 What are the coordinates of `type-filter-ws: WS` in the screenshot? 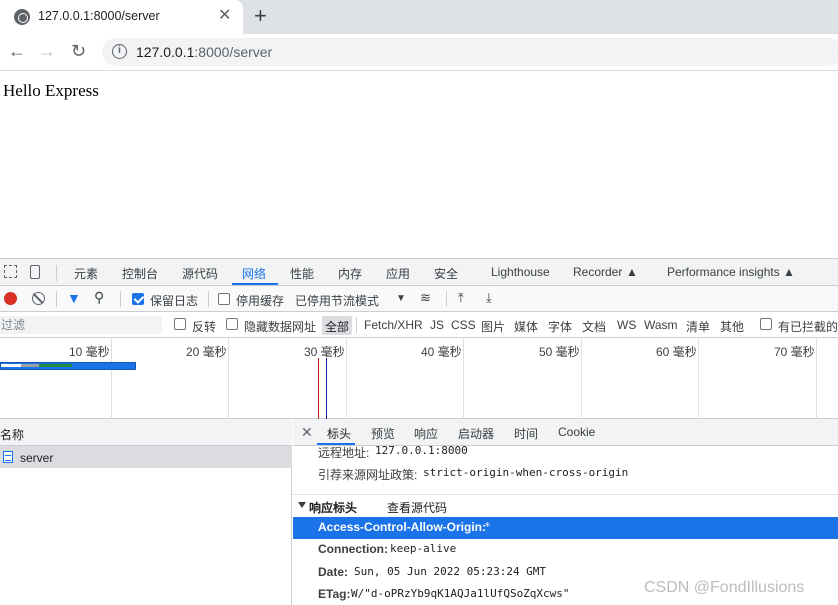 It's located at (626, 325).